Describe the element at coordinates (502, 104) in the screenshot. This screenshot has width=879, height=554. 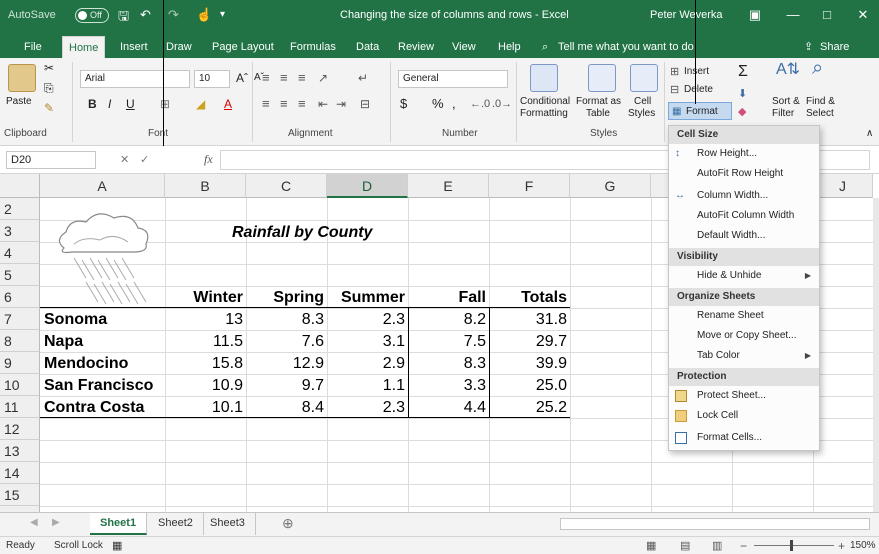
I see `decrease-decimal-icon: .0→` at that location.